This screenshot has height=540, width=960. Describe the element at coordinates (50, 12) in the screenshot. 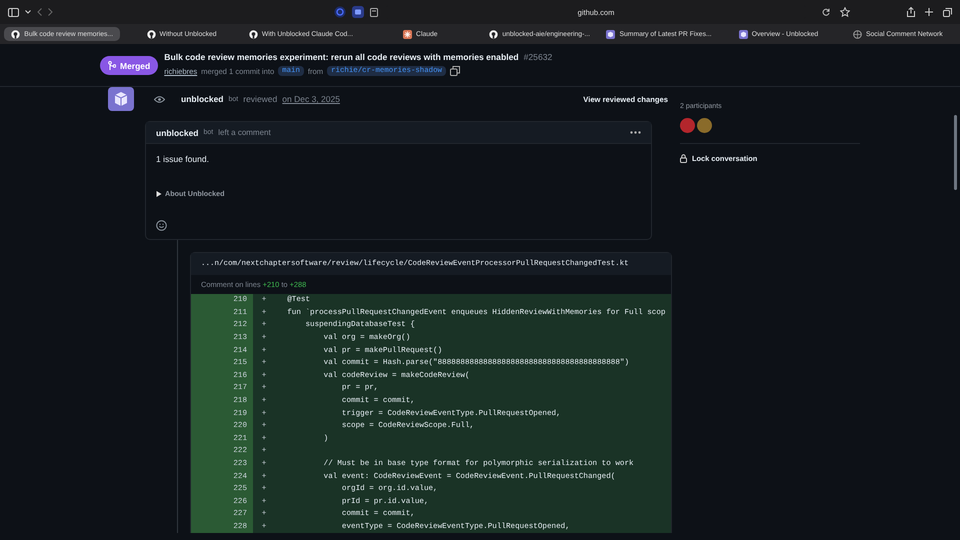

I see `forward-icon` at that location.